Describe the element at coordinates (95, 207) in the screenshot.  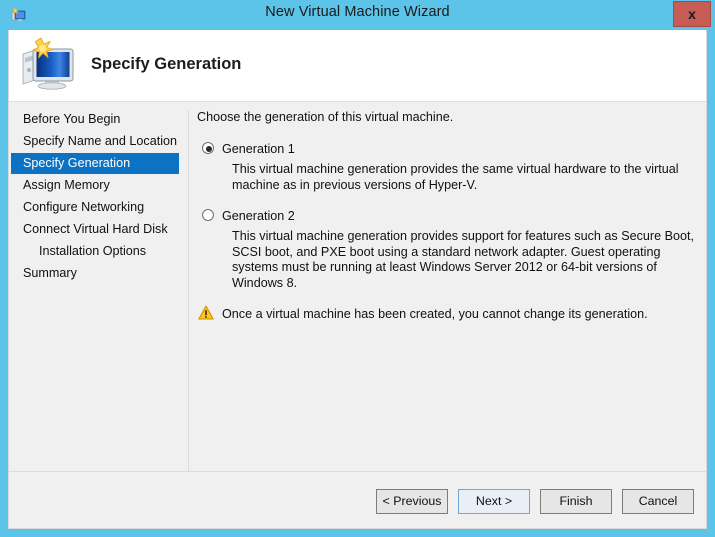
I see `sidebar-item-configure-networking: Configure Networking` at that location.